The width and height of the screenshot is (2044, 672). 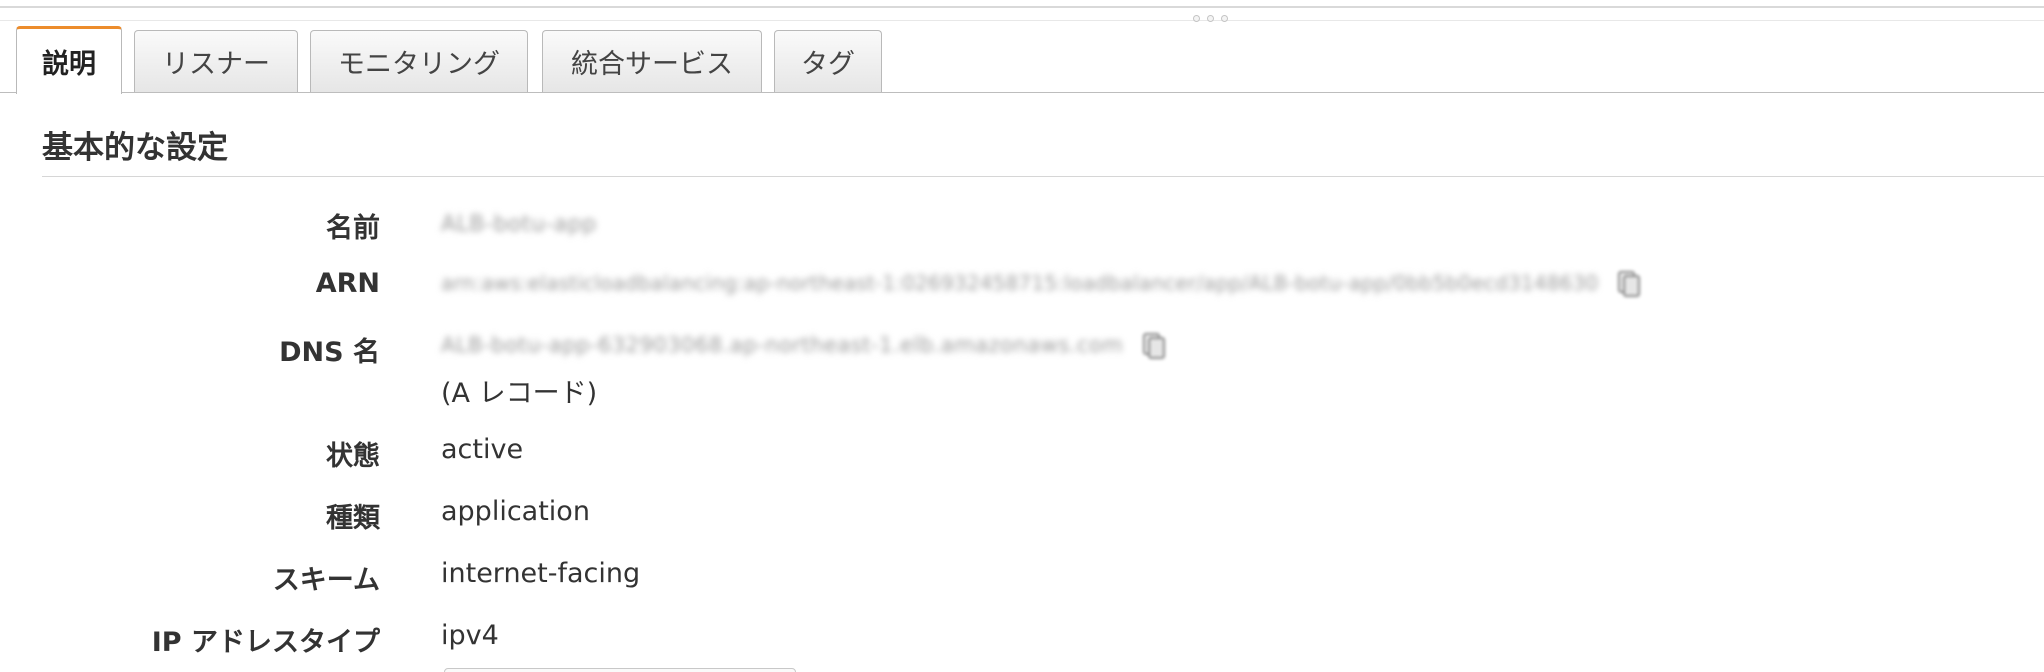 What do you see at coordinates (482, 449) in the screenshot?
I see `state-value: active` at bounding box center [482, 449].